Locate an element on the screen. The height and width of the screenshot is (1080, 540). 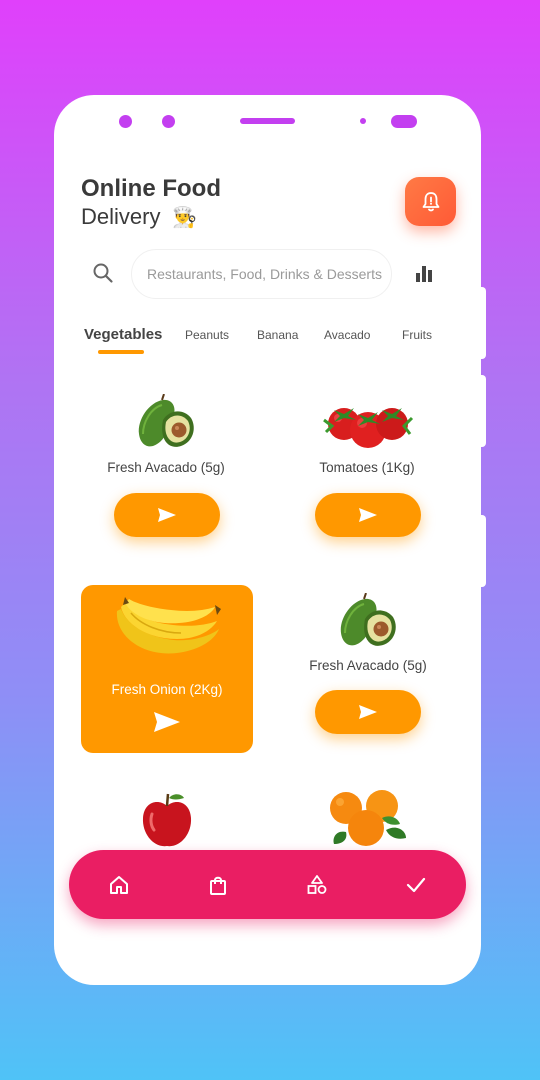
search-icon is located at coordinates (103, 273).